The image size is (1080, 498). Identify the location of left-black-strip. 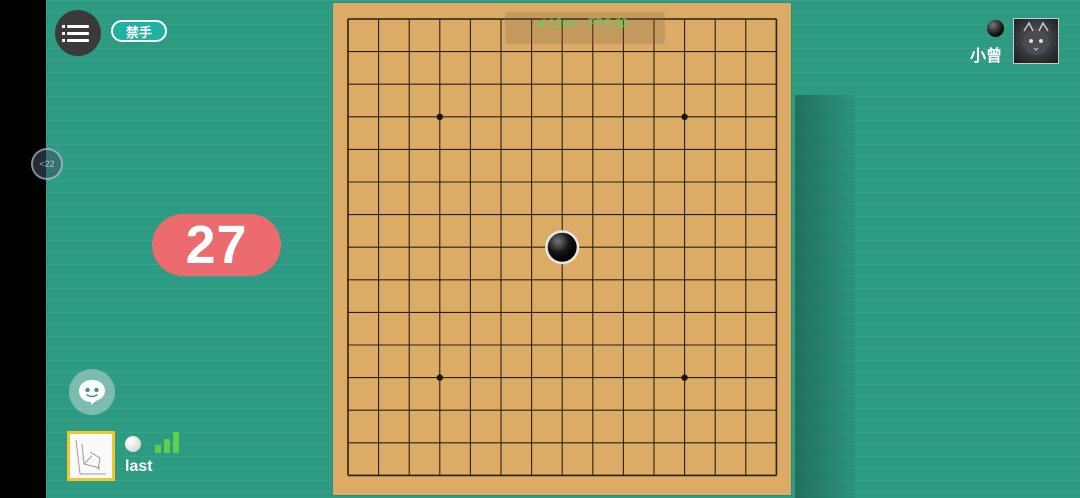
(23, 249).